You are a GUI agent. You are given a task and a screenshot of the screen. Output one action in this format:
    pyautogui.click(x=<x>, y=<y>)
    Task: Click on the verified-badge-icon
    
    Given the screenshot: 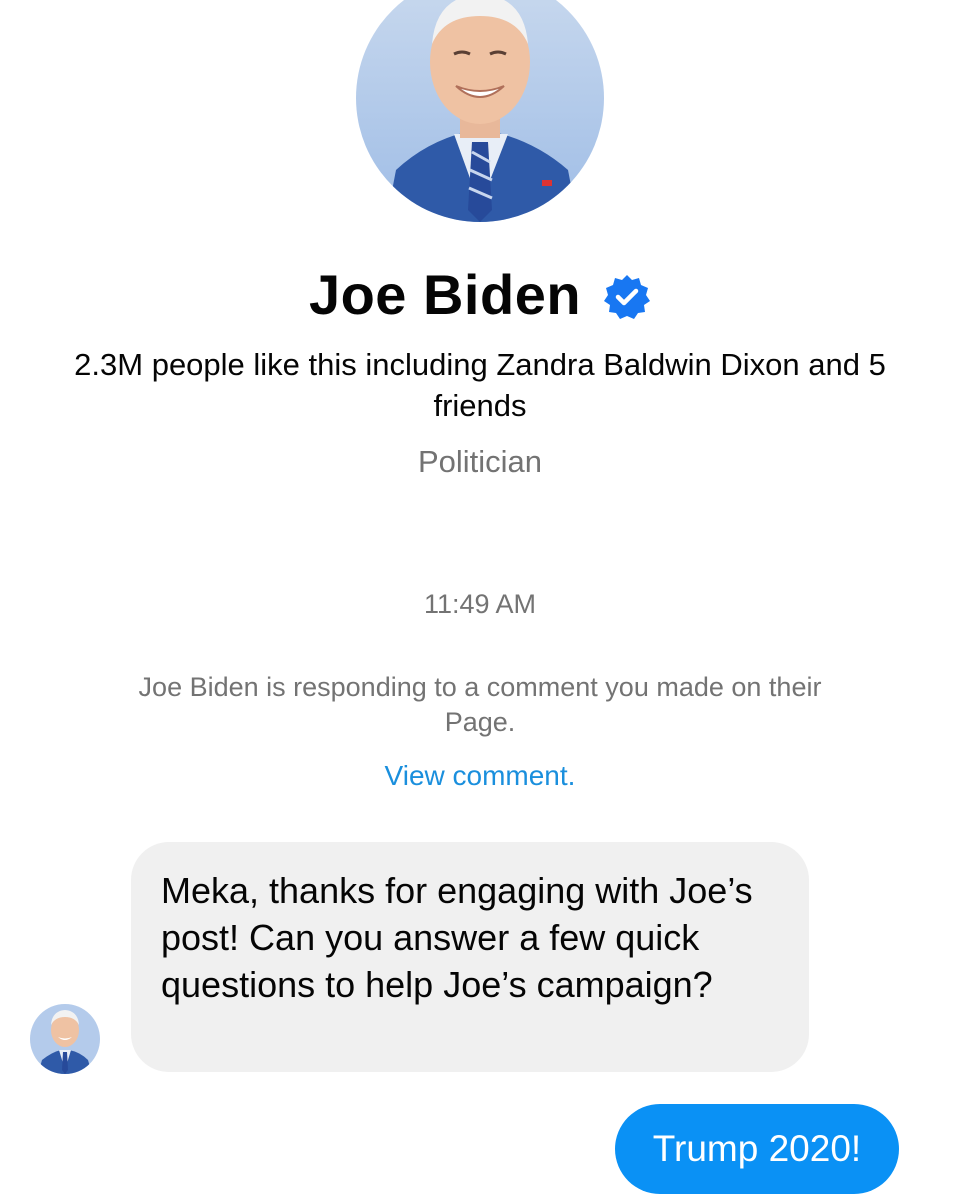 What is the action you would take?
    pyautogui.click(x=627, y=297)
    